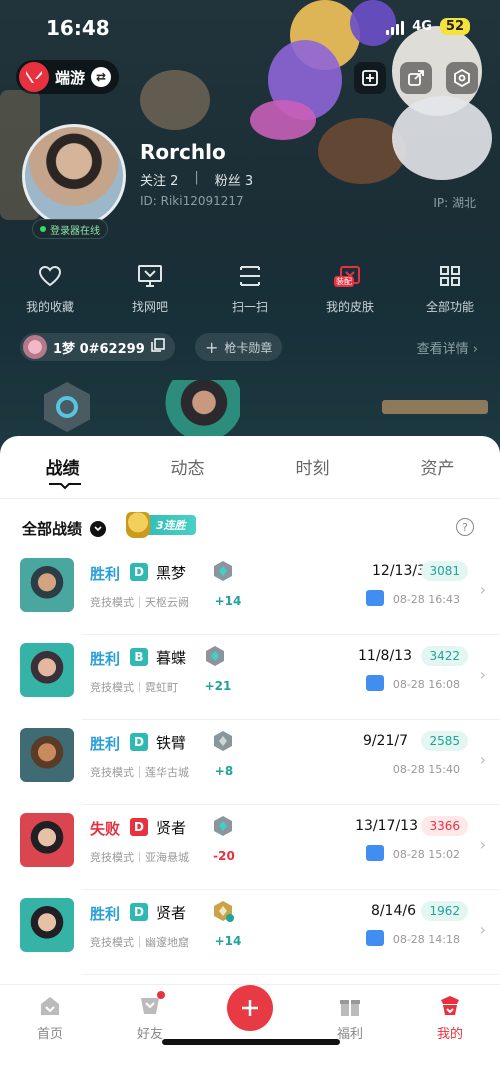  What do you see at coordinates (454, 203) in the screenshot?
I see `ip-location: IP: 湖北` at bounding box center [454, 203].